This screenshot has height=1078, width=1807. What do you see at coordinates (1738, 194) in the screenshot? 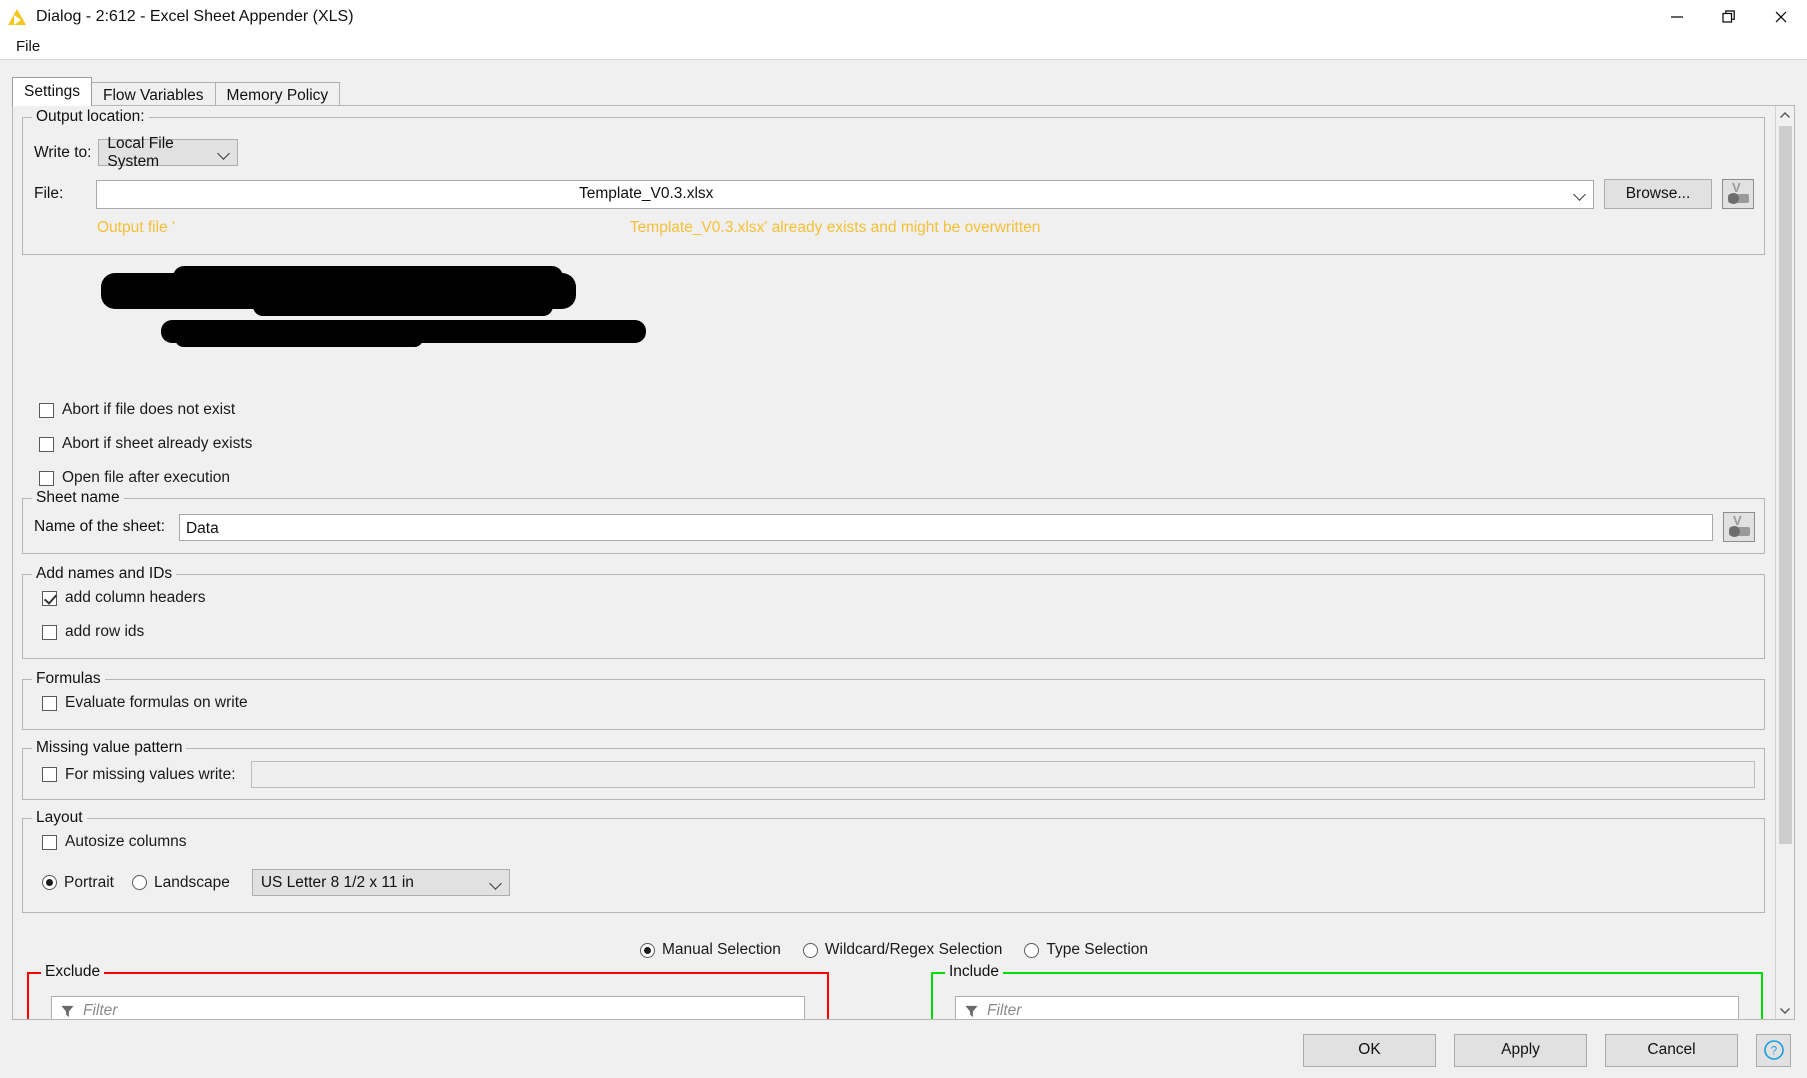
I see `file-flow-variable-button: V` at bounding box center [1738, 194].